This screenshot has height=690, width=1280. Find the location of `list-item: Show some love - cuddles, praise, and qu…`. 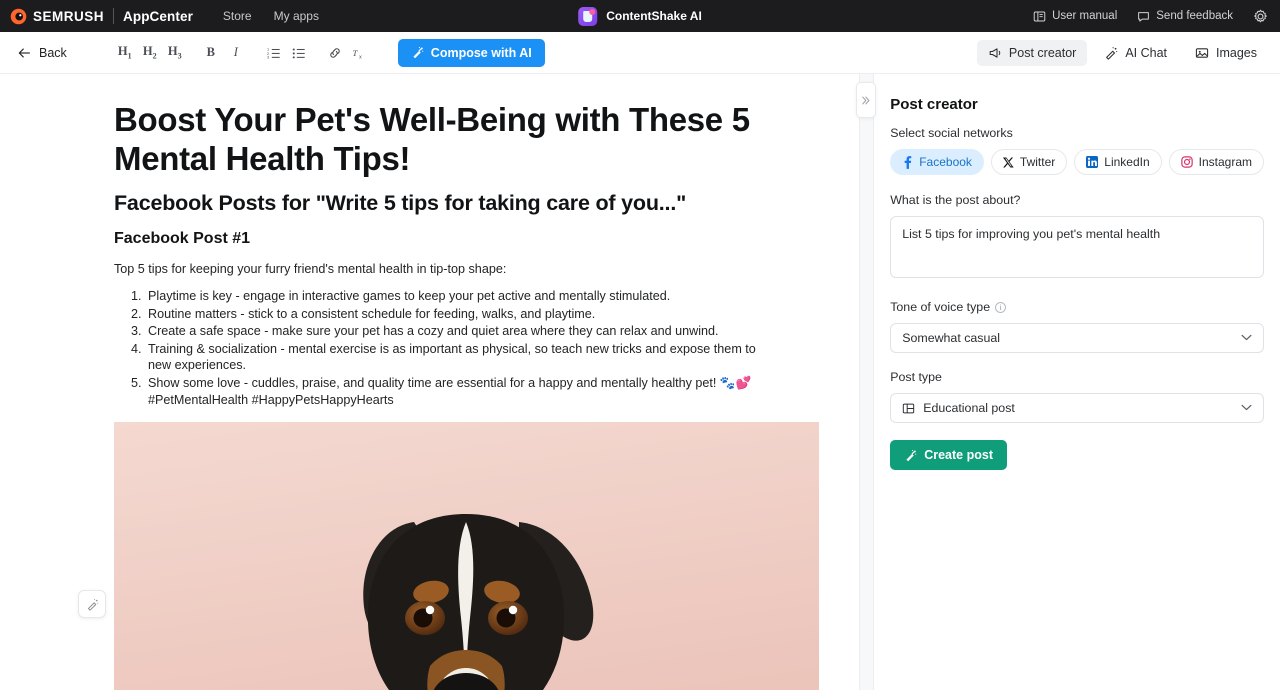

list-item: Show some love - cuddles, praise, and qu… is located at coordinates (459, 391).